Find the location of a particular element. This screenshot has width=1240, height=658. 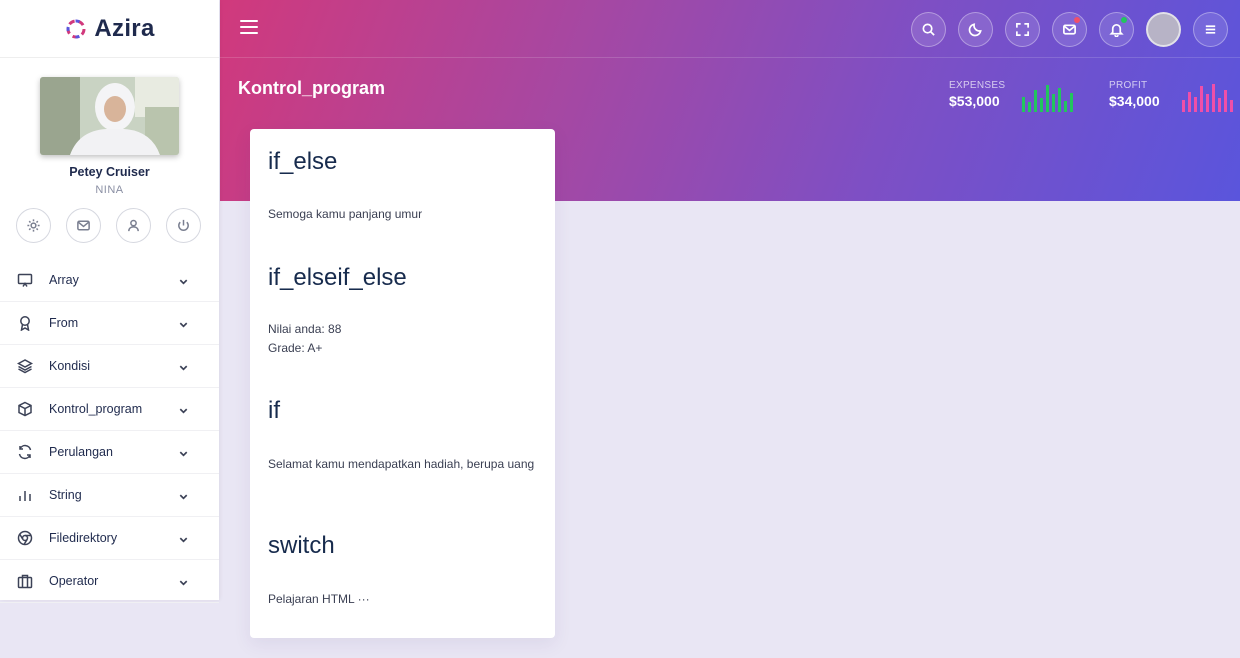

text-line: Grade: A+ is located at coordinates (295, 348).